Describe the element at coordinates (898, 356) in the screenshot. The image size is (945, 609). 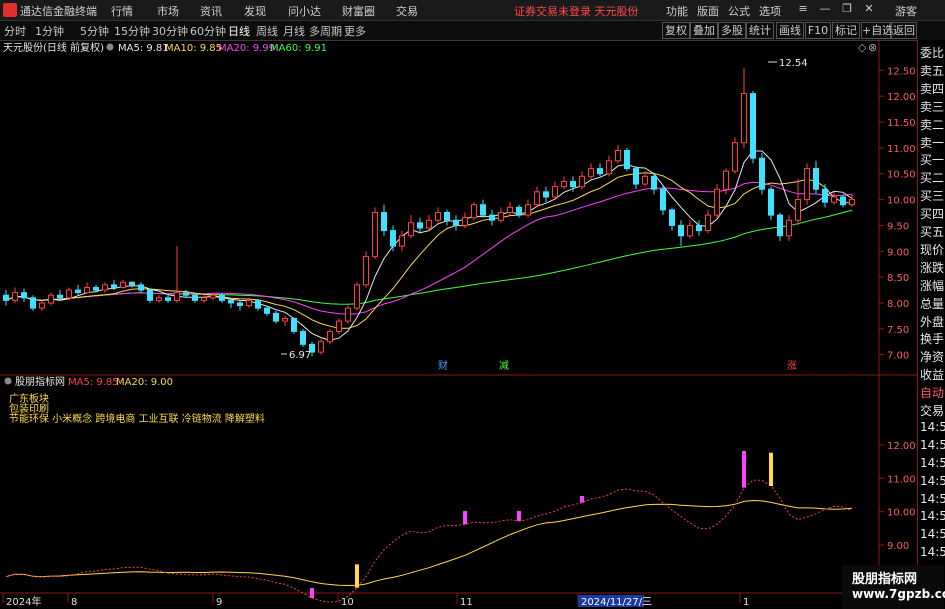
I see `price-tick-label: 7.00` at that location.